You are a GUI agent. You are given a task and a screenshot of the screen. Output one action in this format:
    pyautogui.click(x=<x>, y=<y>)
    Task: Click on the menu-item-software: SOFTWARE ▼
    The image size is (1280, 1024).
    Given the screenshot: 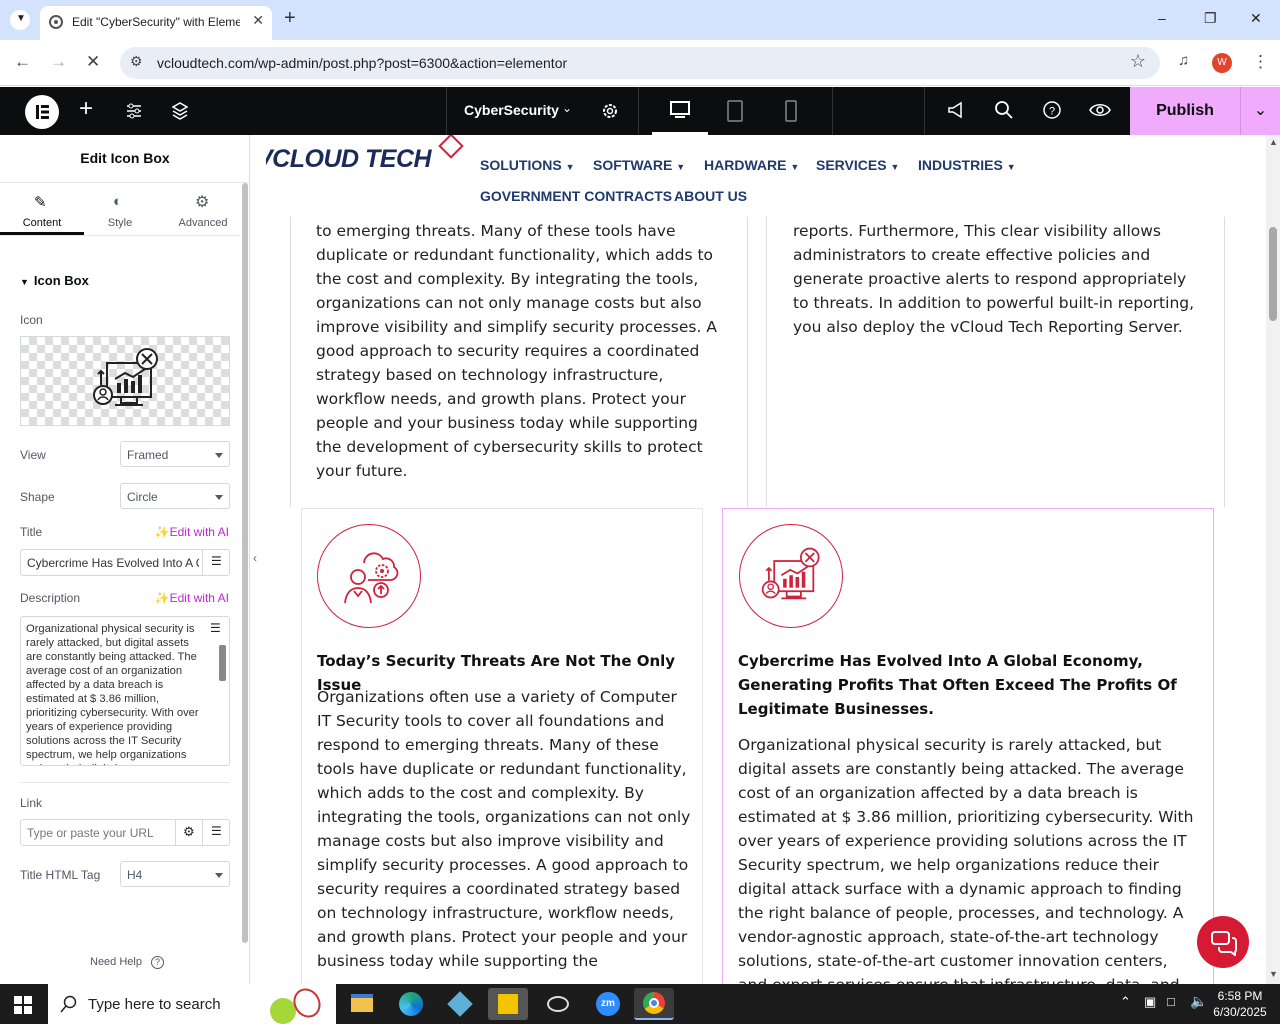 What is the action you would take?
    pyautogui.click(x=639, y=165)
    